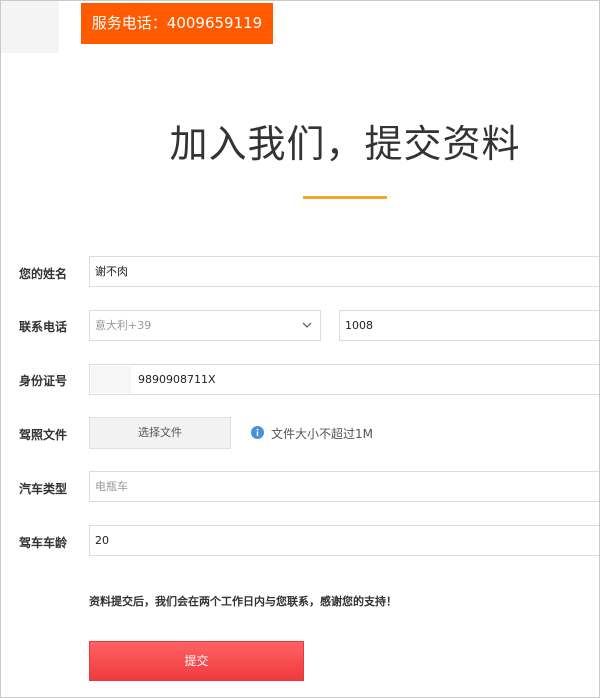  Describe the element at coordinates (345, 144) in the screenshot. I see `page-title: 加入我们，提交资料` at that location.